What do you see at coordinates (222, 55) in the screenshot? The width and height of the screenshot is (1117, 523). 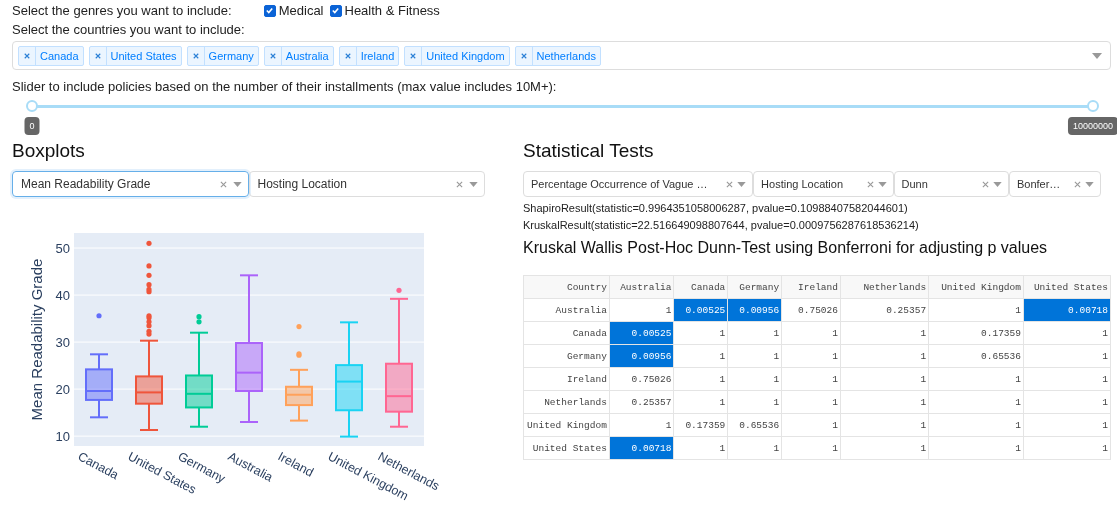 I see `country-tag: Germany` at bounding box center [222, 55].